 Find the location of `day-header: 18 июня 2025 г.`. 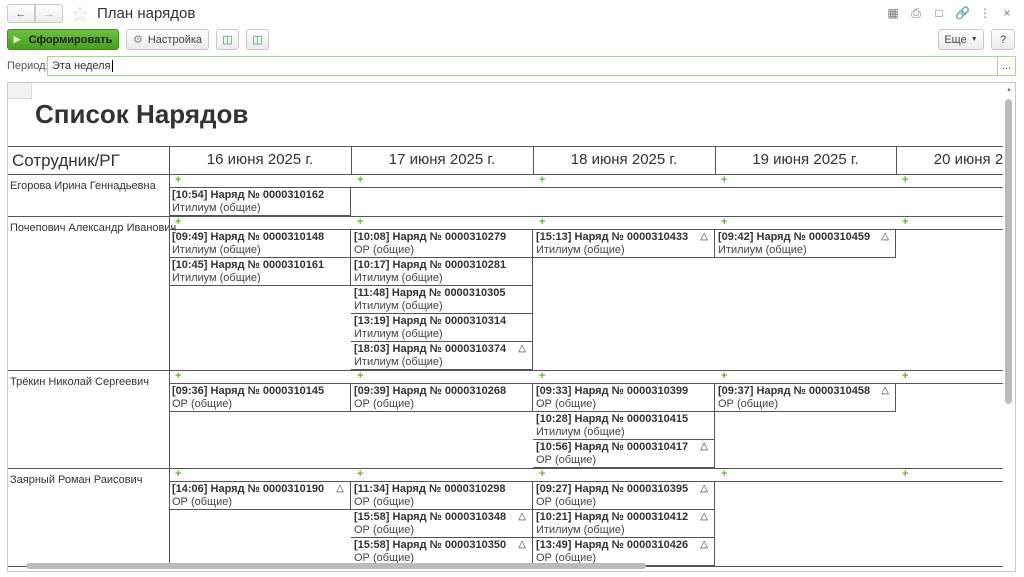

day-header: 18 июня 2025 г. is located at coordinates (624, 159).